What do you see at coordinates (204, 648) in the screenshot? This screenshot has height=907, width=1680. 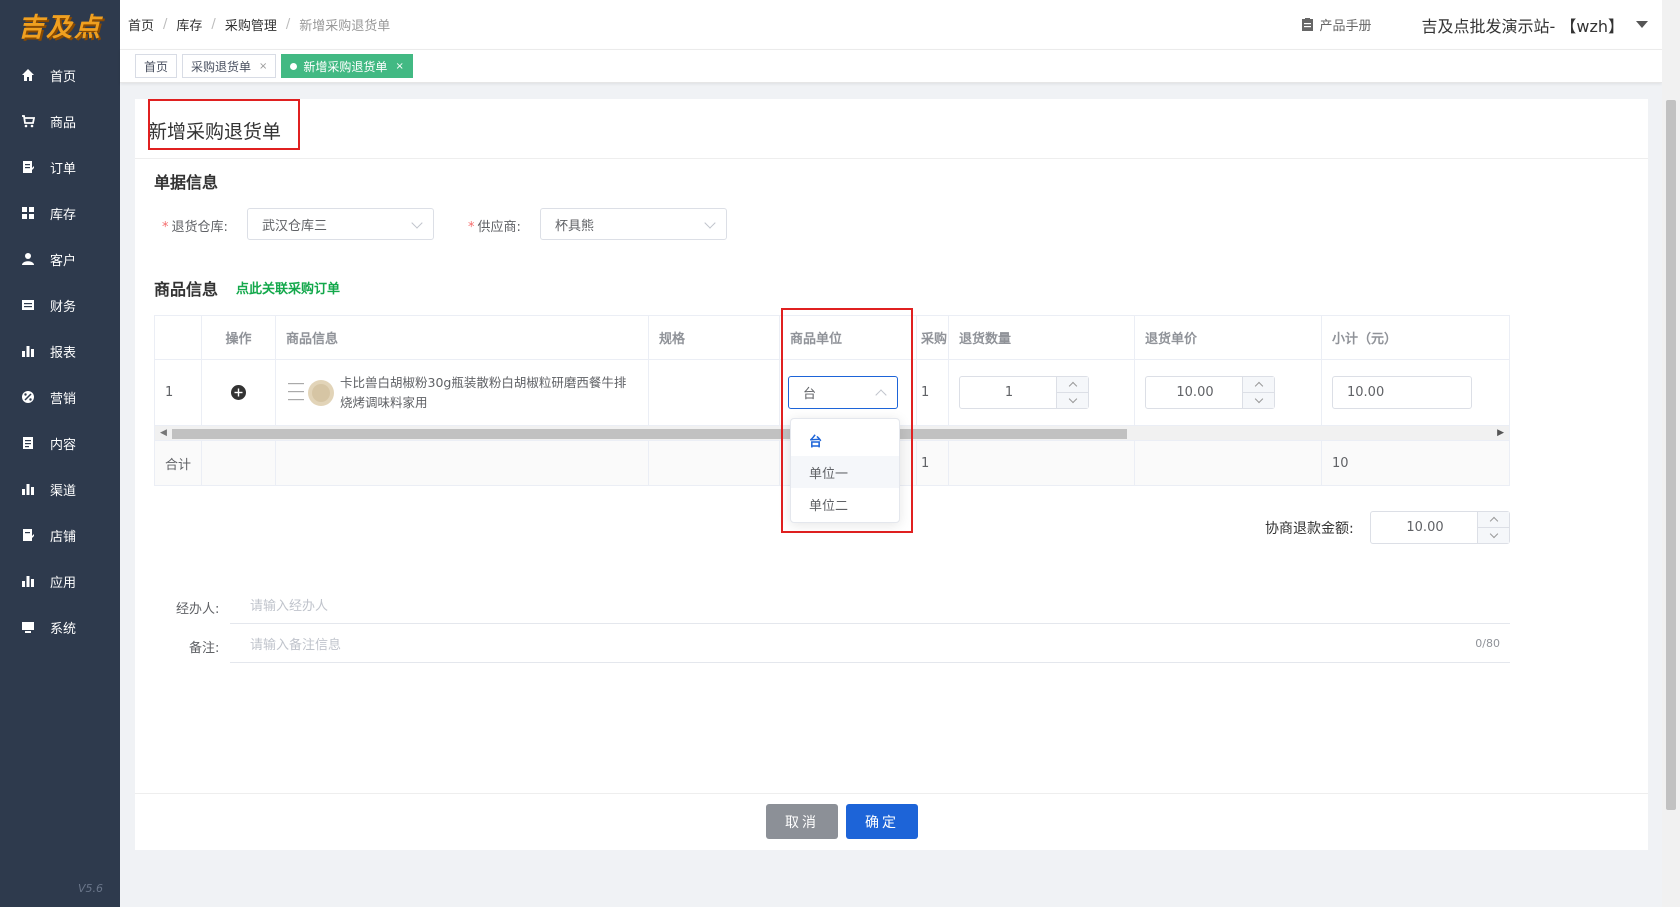 I see `remark-label: 备注:` at bounding box center [204, 648].